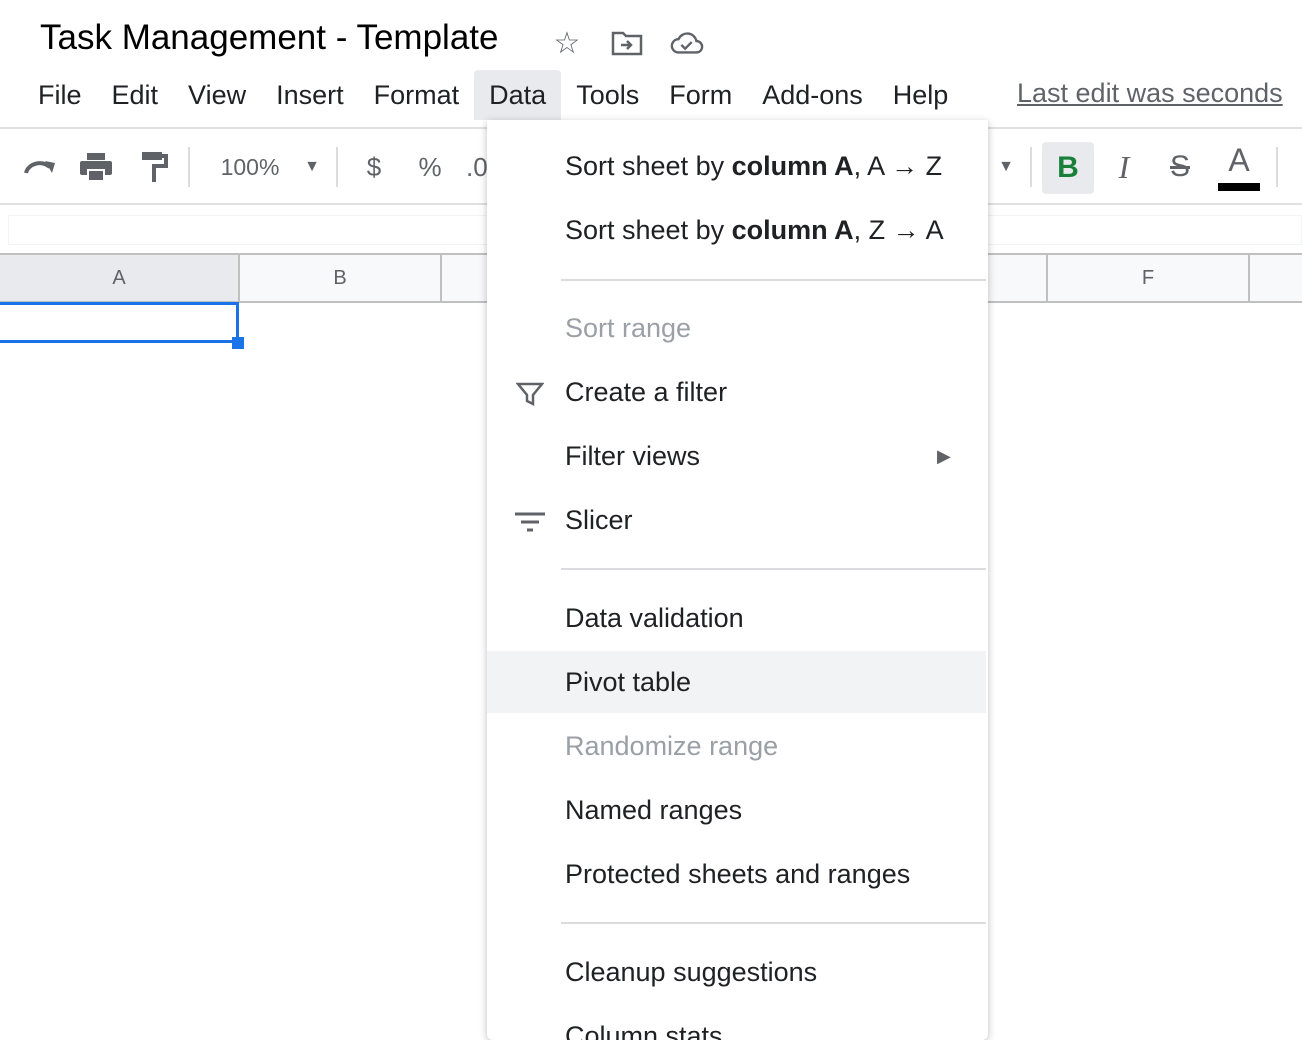 This screenshot has height=1040, width=1302. Describe the element at coordinates (40, 167) in the screenshot. I see `redo-icon` at that location.